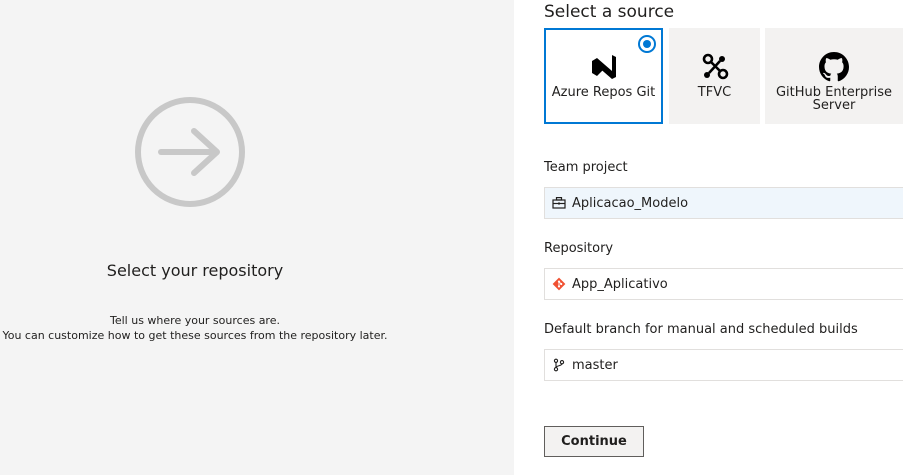  I want to click on tfvc-icon, so click(715, 66).